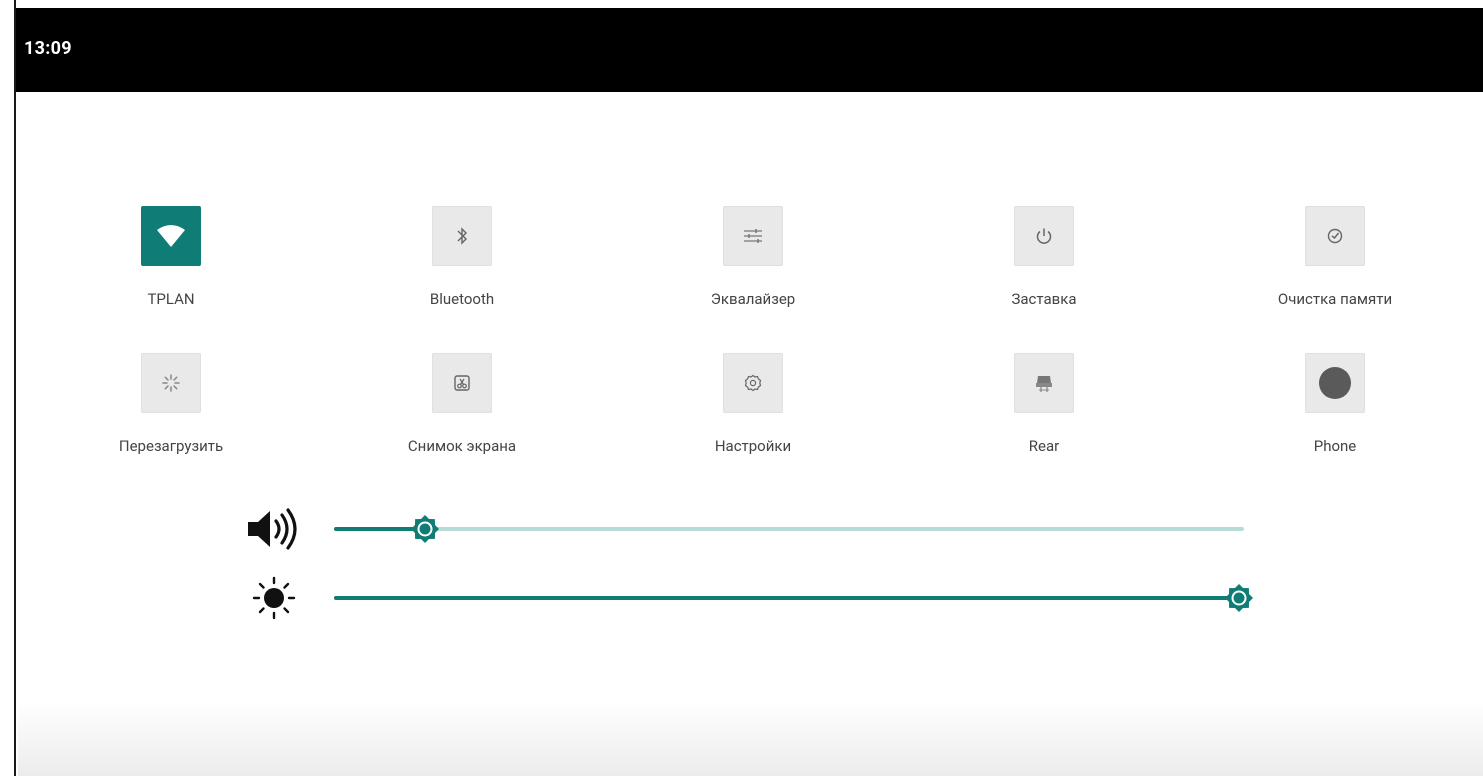  I want to click on brightness-slider-row, so click(764, 598).